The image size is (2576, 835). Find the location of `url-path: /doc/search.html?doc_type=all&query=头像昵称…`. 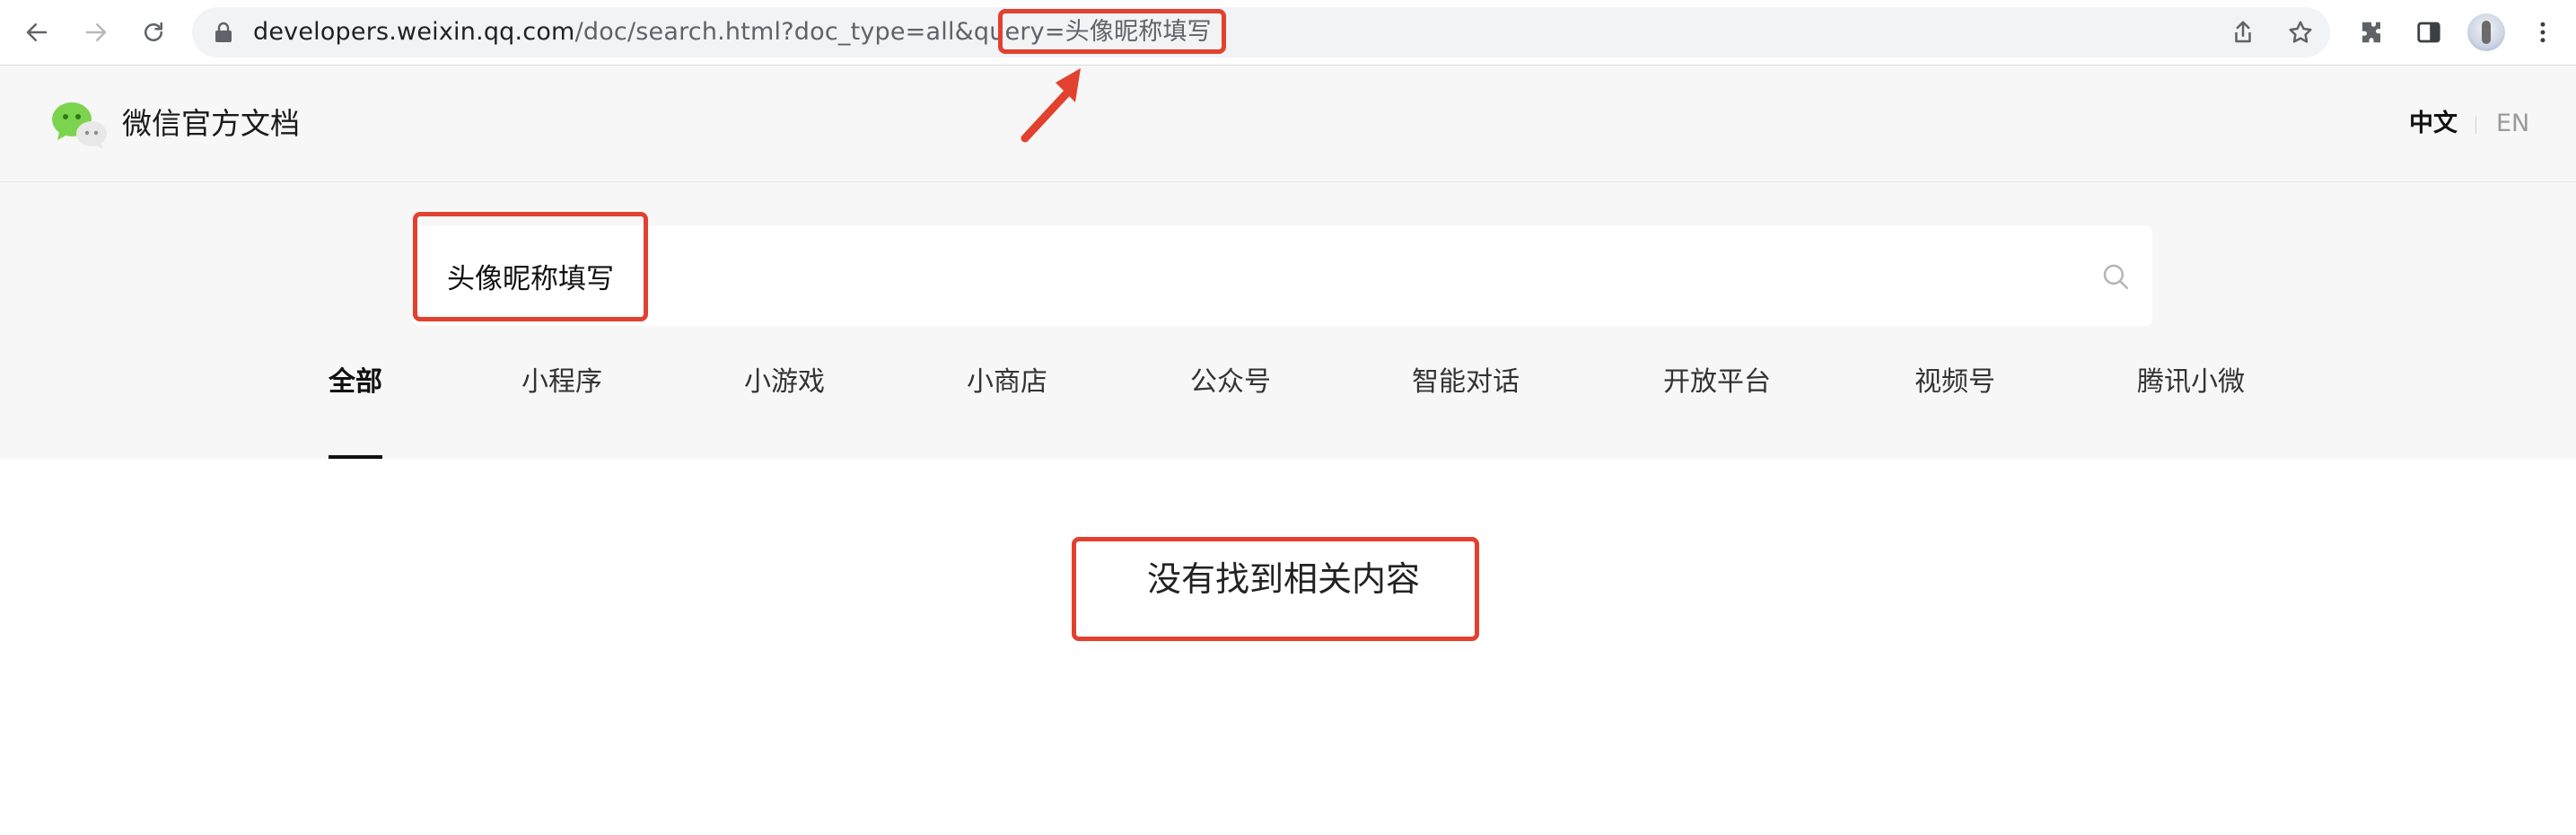

url-path: /doc/search.html?doc_type=all&query=头像昵称… is located at coordinates (893, 32).